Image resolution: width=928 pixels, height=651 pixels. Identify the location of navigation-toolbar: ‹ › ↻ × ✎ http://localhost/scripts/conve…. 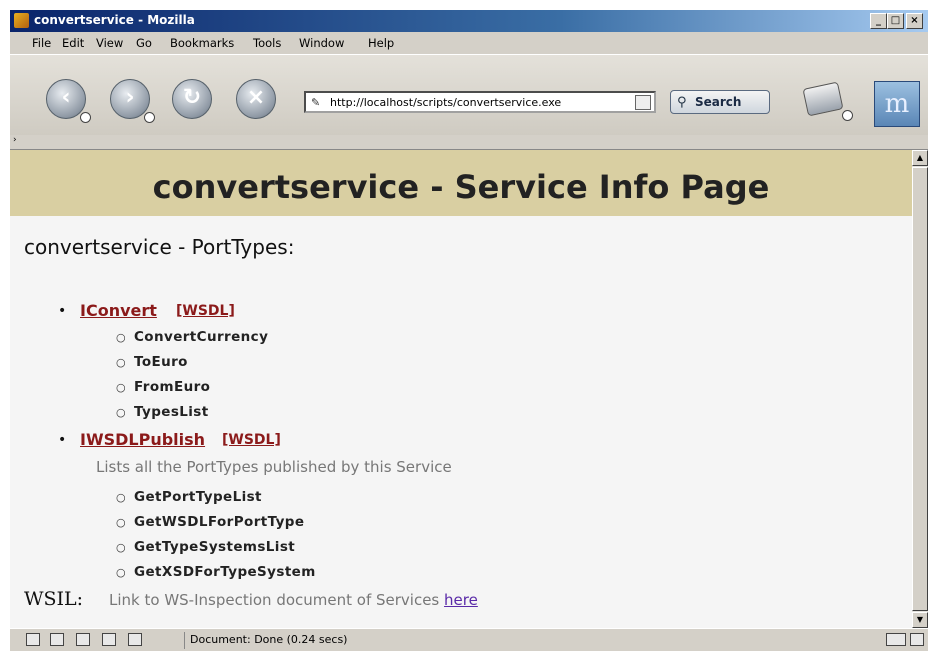
(469, 95).